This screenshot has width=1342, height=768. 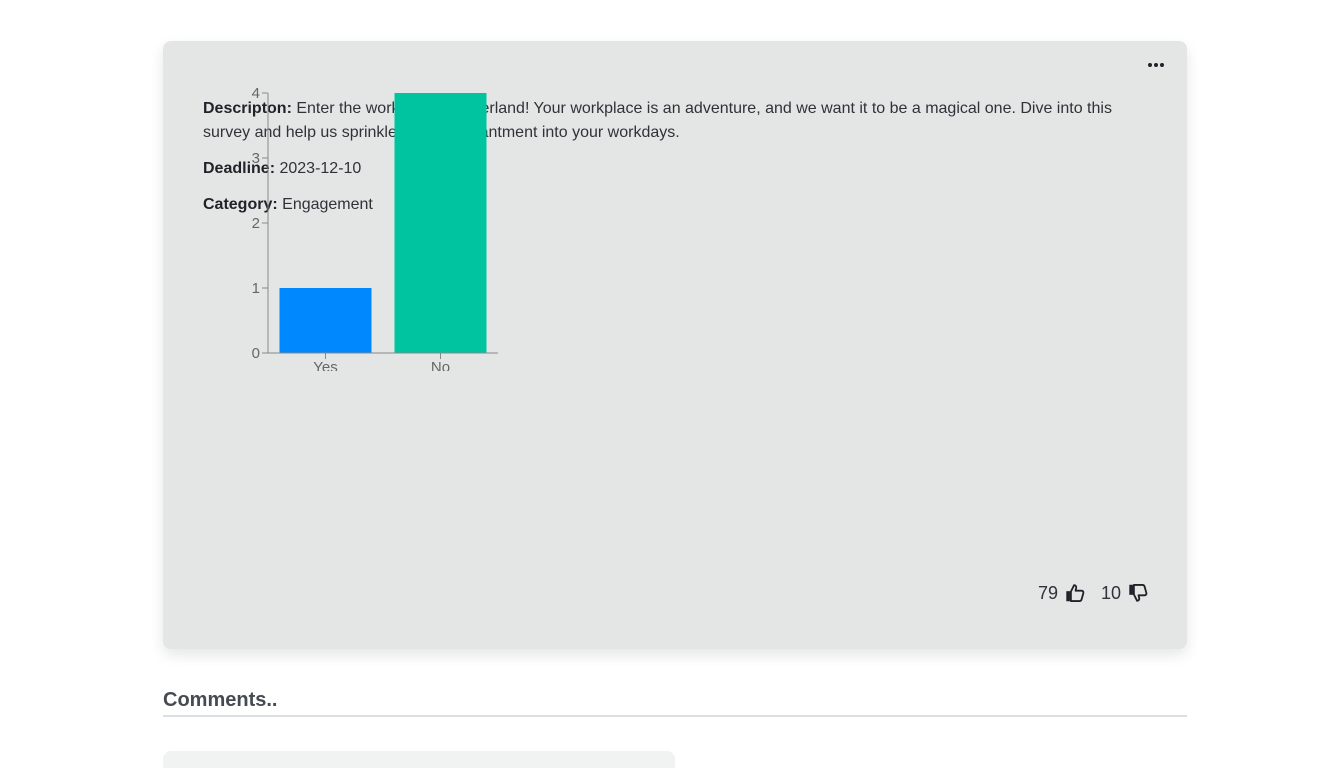 I want to click on more-options-button, so click(x=1156, y=65).